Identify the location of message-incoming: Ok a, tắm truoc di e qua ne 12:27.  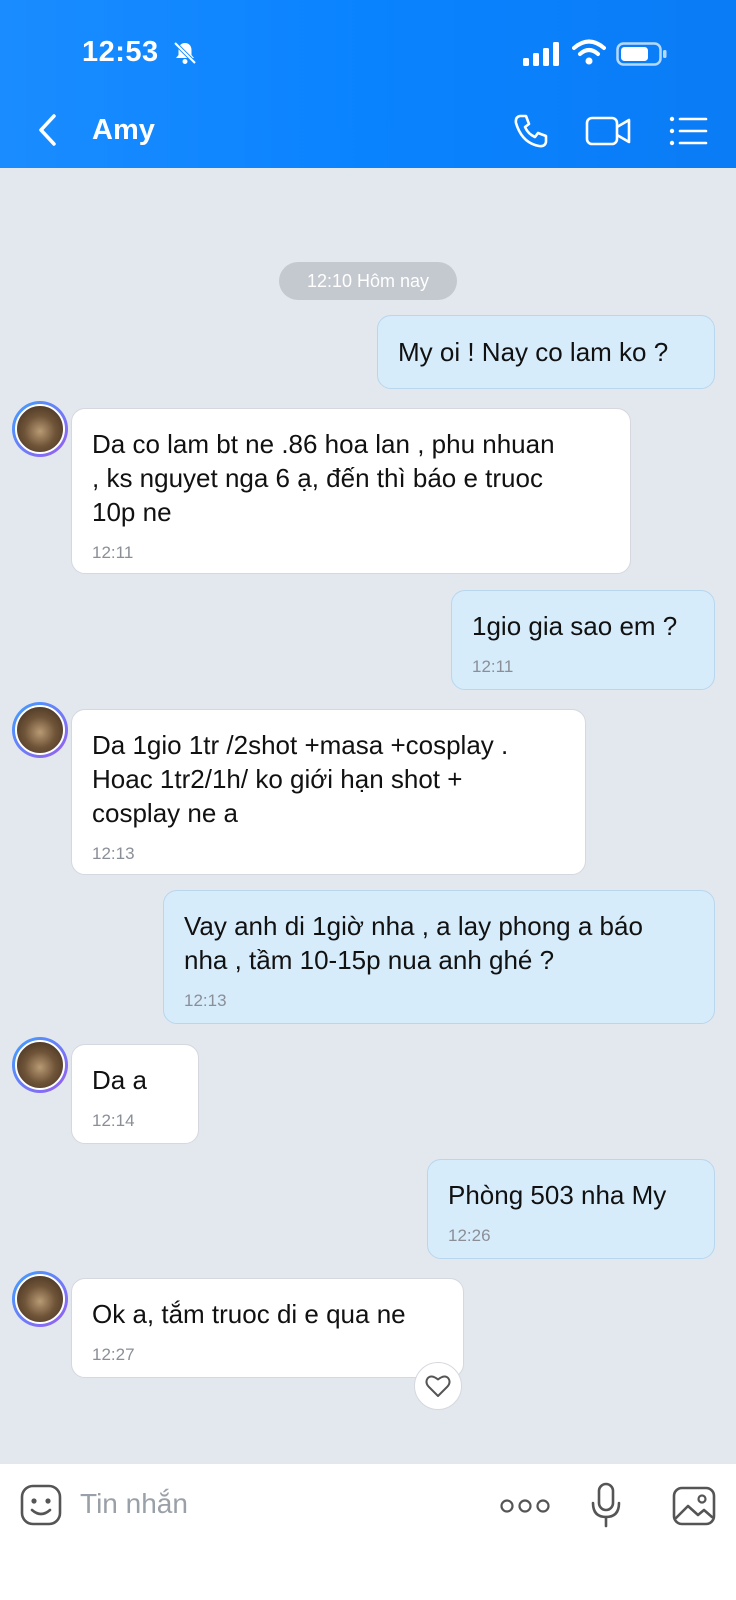
(267, 1328).